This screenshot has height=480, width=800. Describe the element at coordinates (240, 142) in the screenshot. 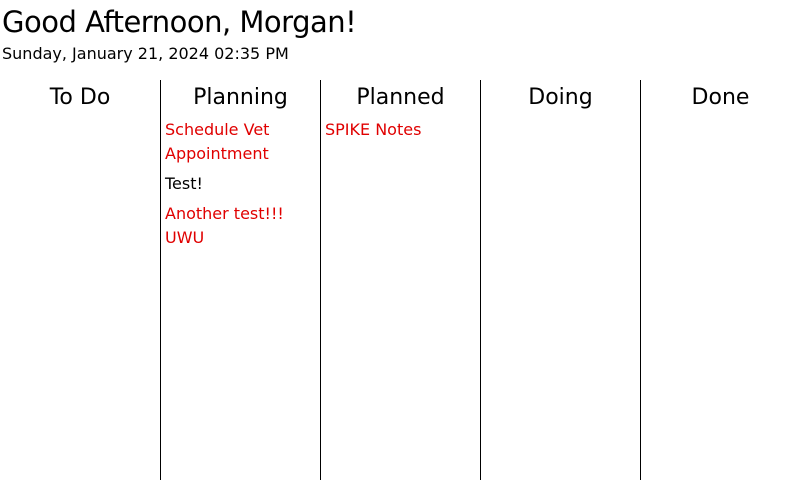

I see `task-card: Schedule Vet Appointment` at that location.